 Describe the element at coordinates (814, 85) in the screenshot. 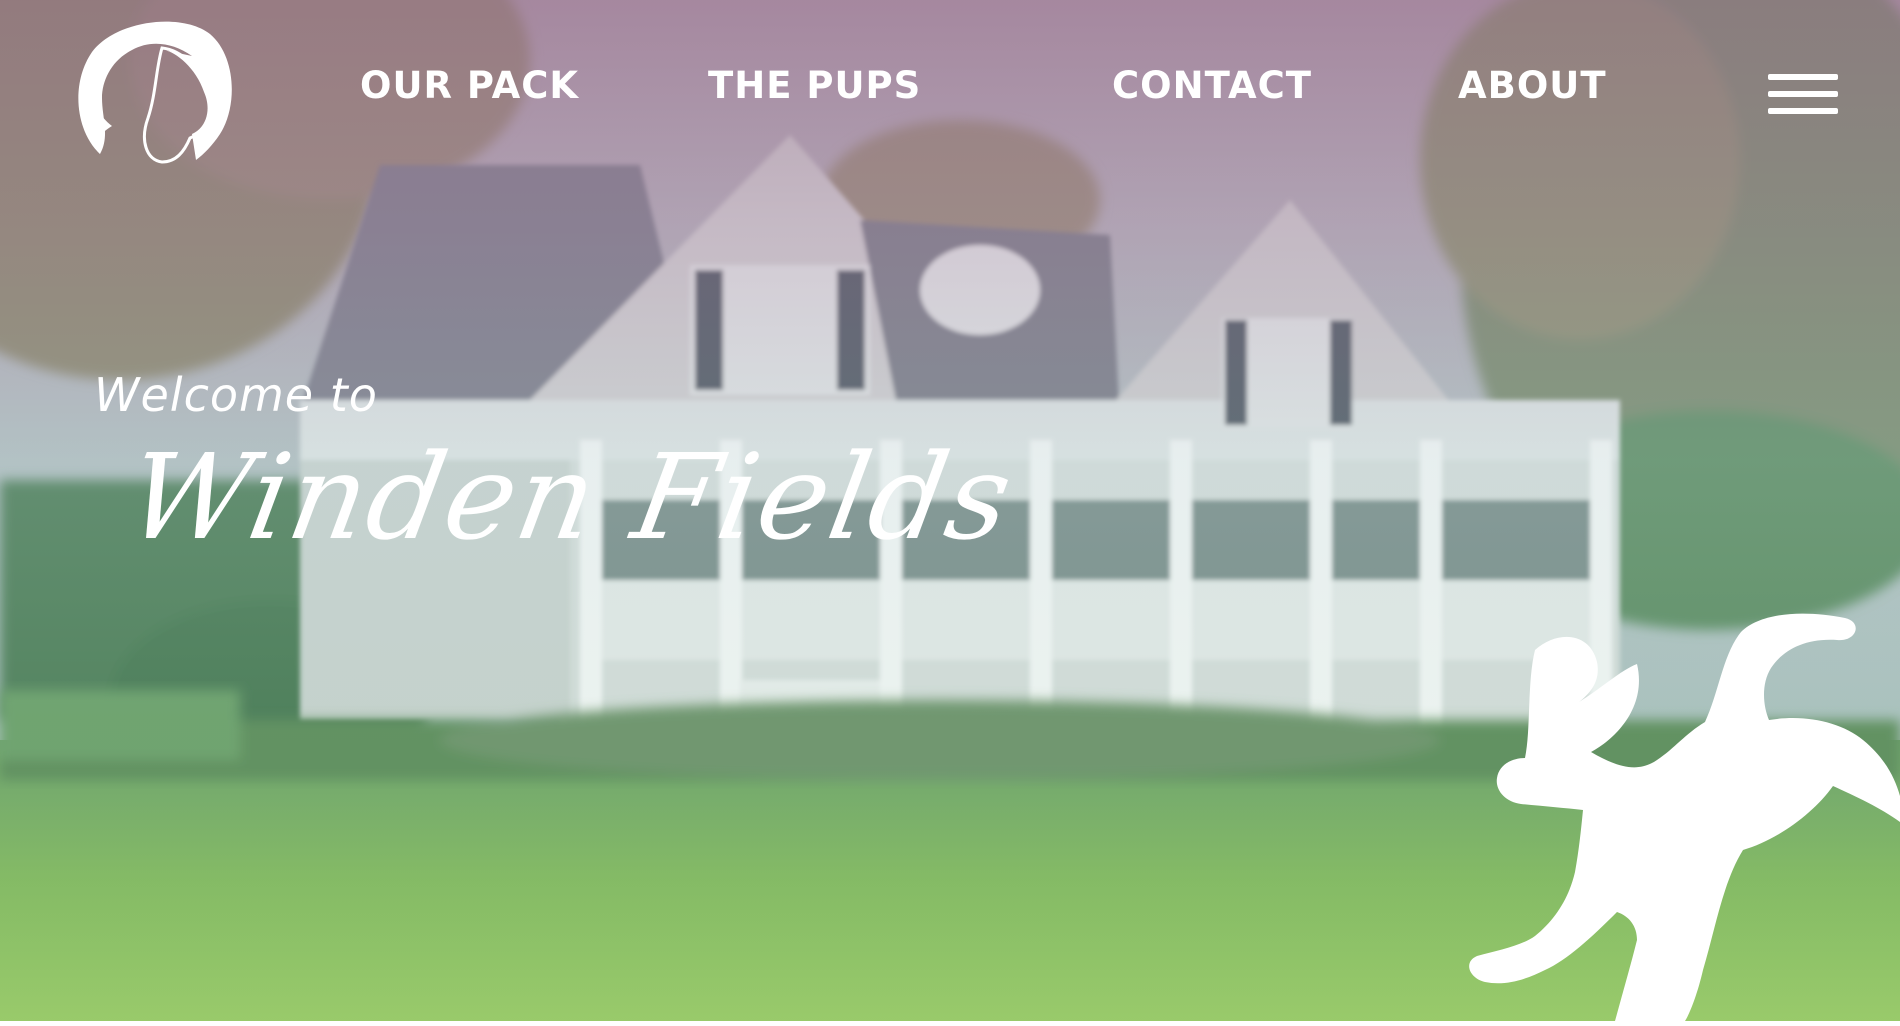

I see `nav-link-the-pups: THE PUPS` at that location.